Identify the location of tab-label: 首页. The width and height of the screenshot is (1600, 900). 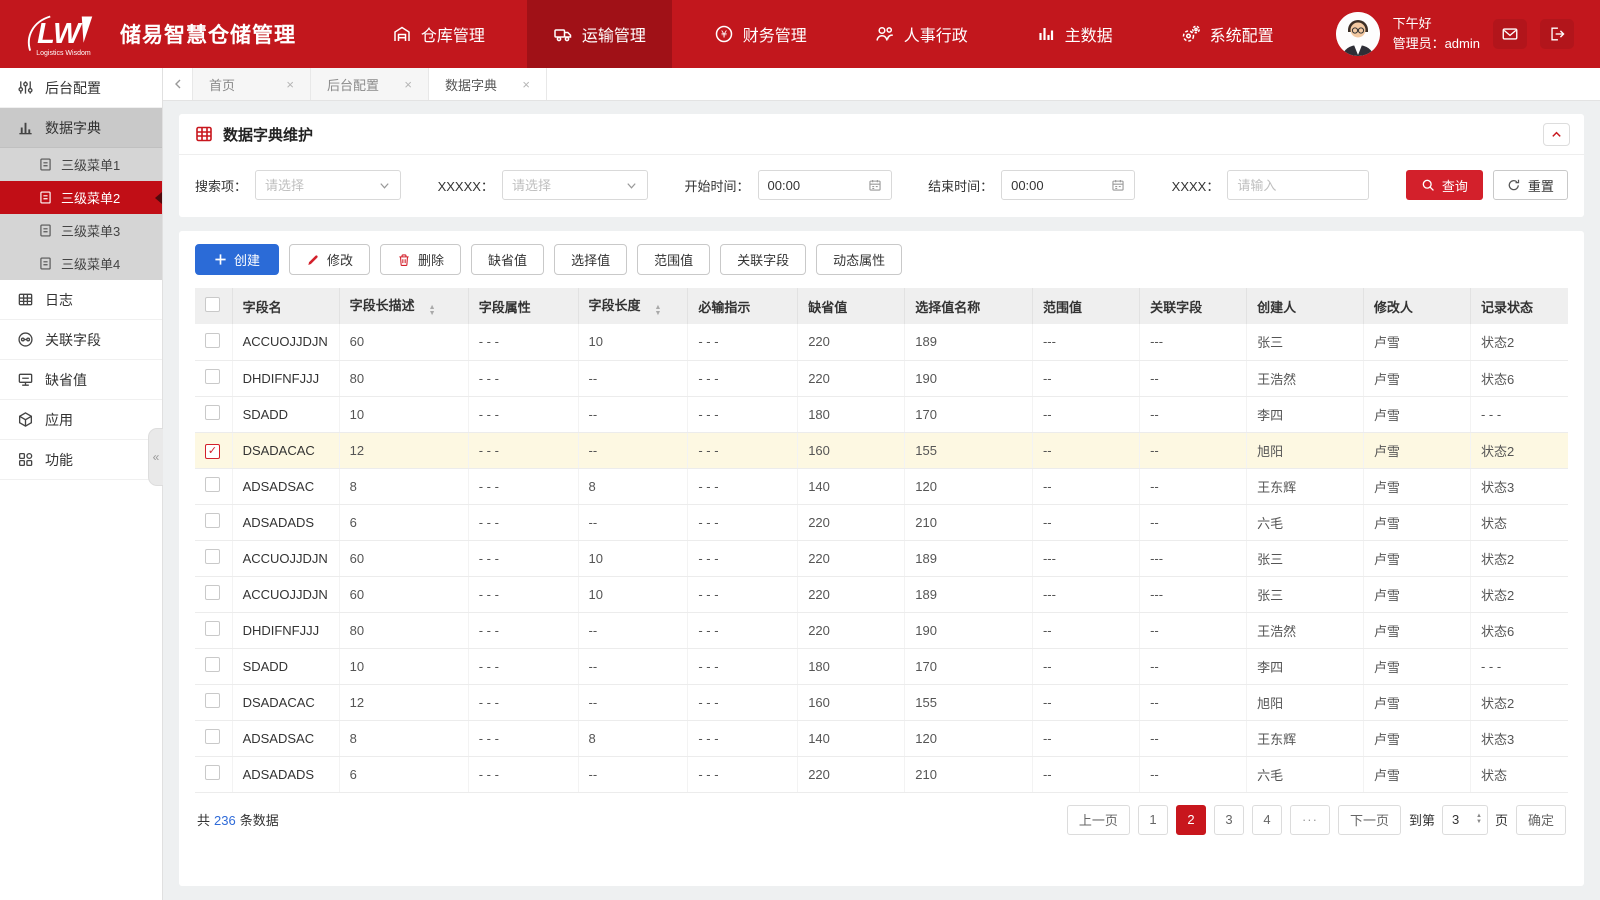
(222, 85).